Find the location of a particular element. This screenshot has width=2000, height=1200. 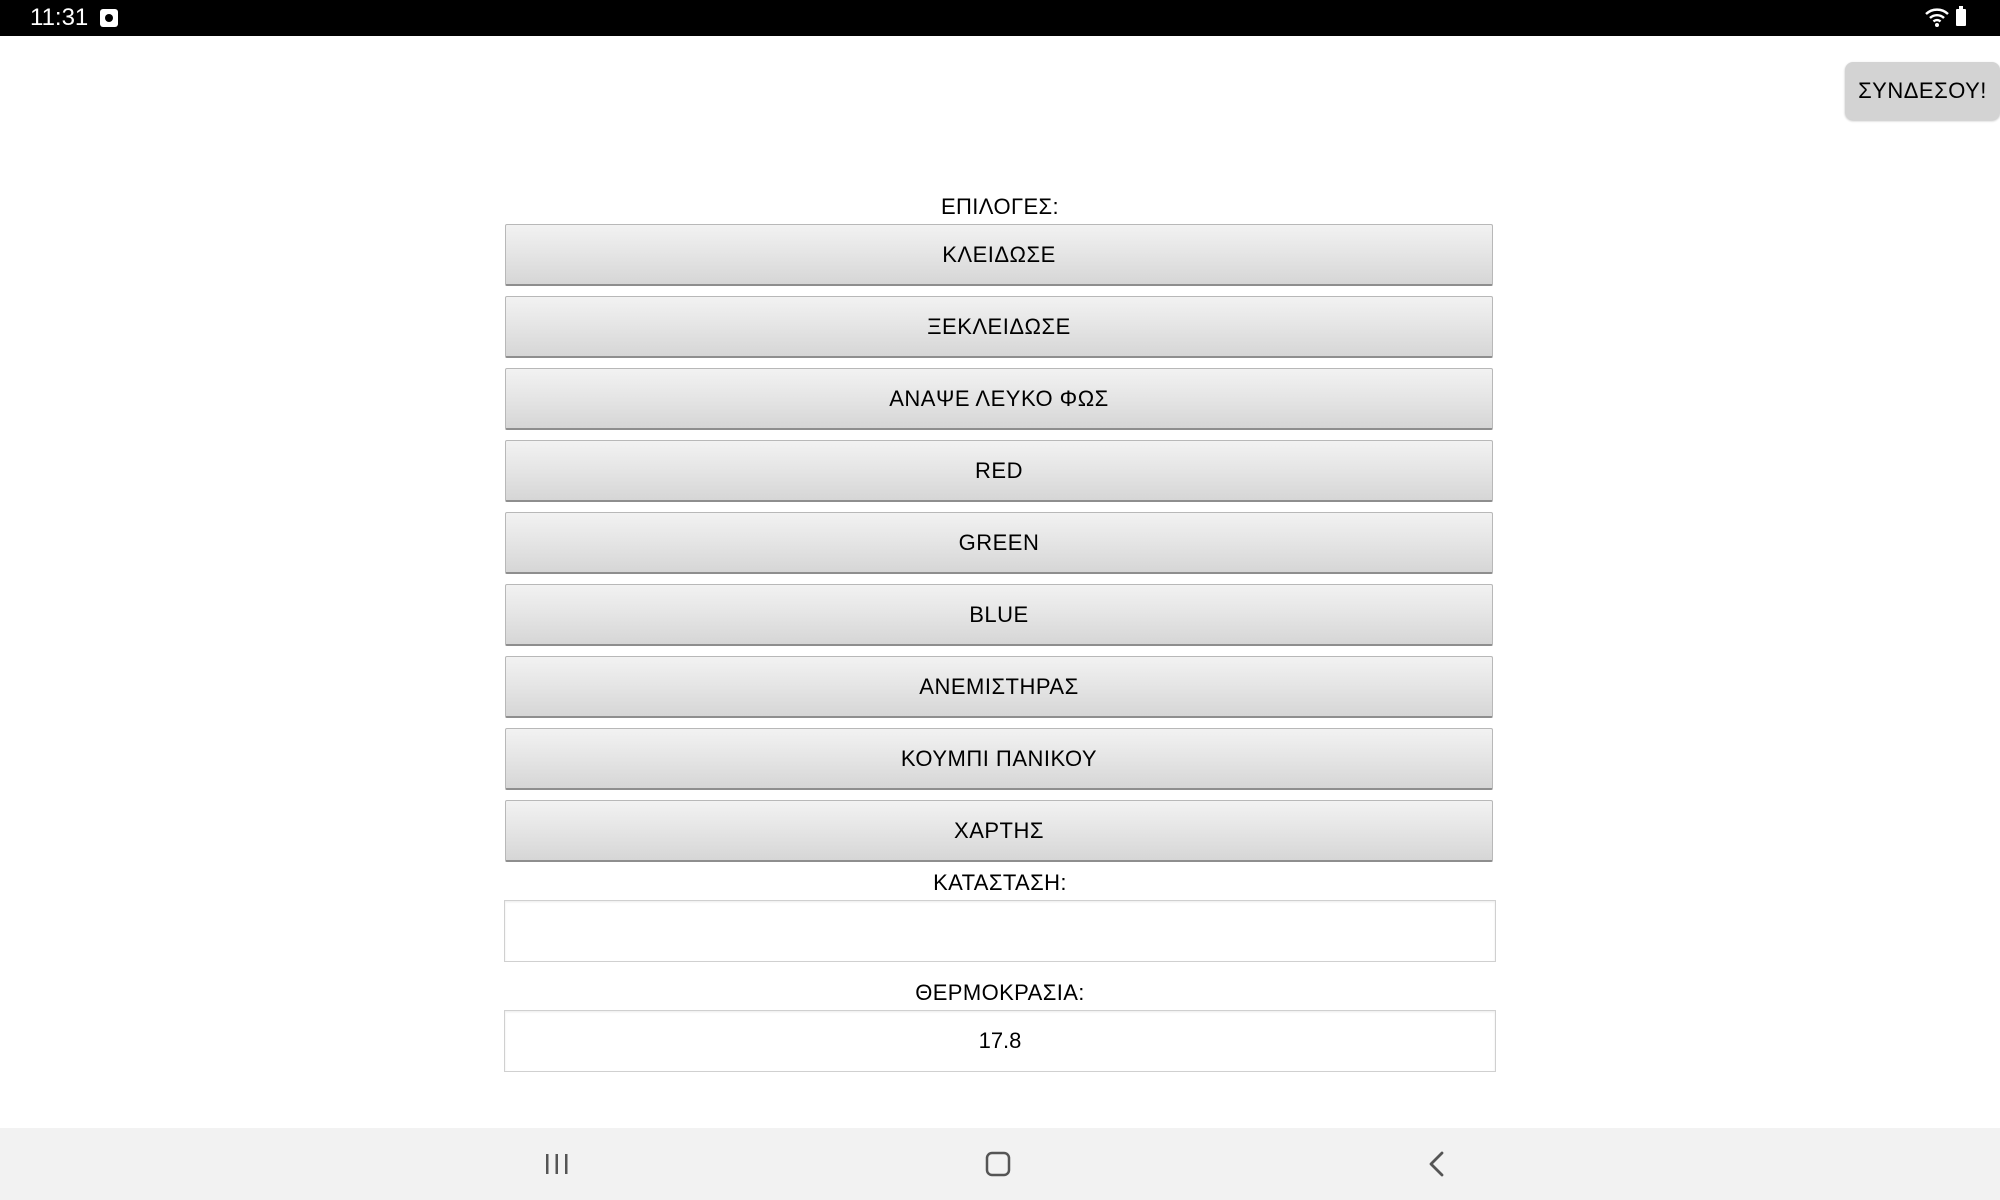

notification-icon is located at coordinates (109, 18).